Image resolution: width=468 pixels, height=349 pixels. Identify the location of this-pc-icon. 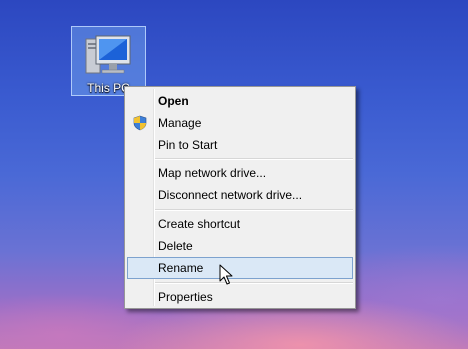
(108, 54).